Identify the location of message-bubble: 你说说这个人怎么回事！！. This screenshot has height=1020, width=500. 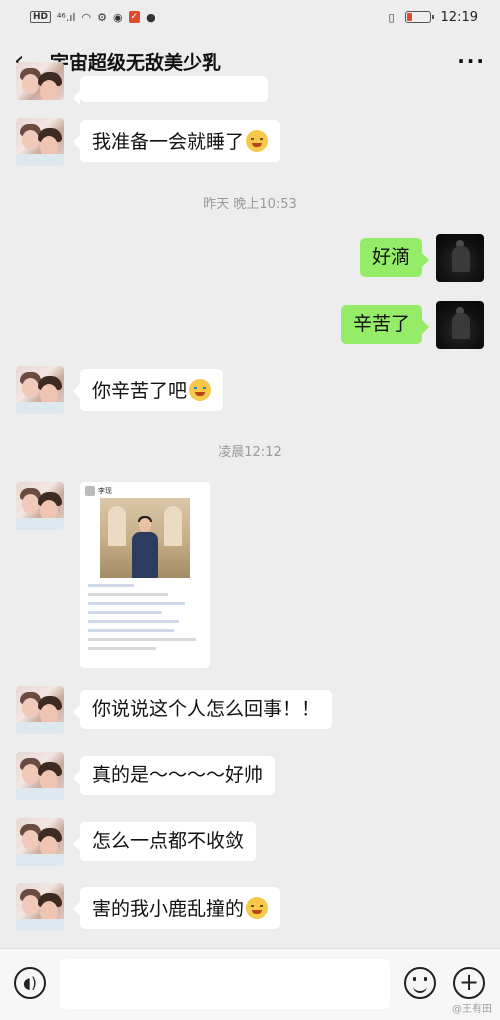
(202, 709).